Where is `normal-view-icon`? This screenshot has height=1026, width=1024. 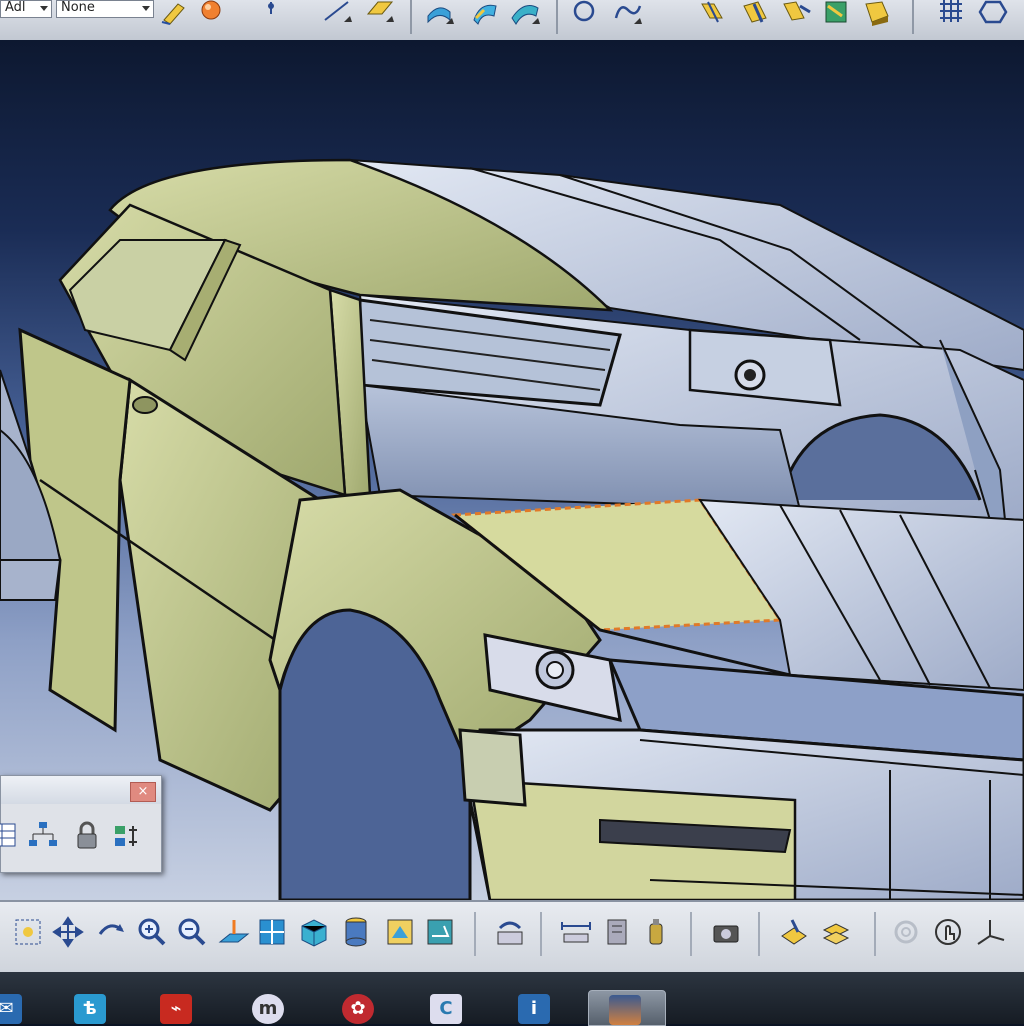
normal-view-icon is located at coordinates (234, 932).